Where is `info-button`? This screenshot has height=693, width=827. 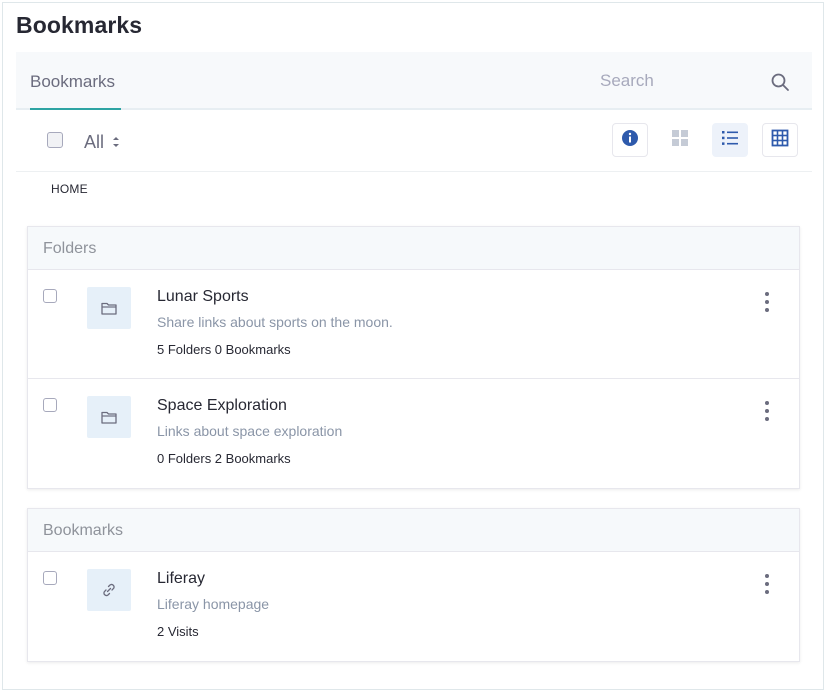 info-button is located at coordinates (630, 140).